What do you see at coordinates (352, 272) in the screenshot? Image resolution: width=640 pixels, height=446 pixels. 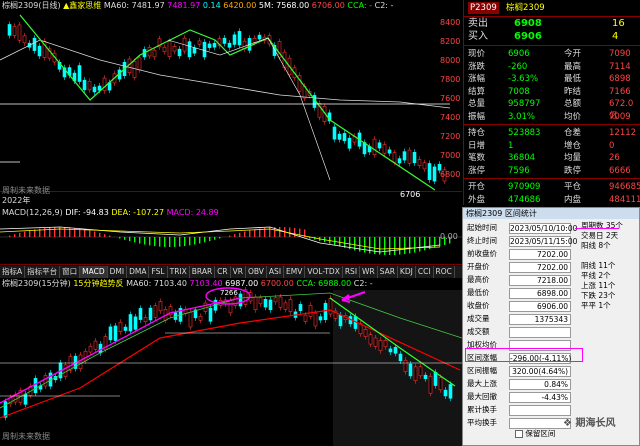 I see `indicator-tab: RSI` at bounding box center [352, 272].